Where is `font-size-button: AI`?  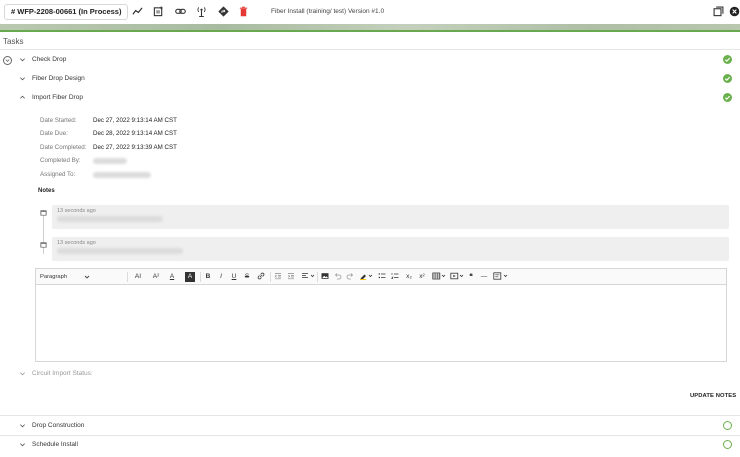
font-size-button: AI is located at coordinates (138, 277).